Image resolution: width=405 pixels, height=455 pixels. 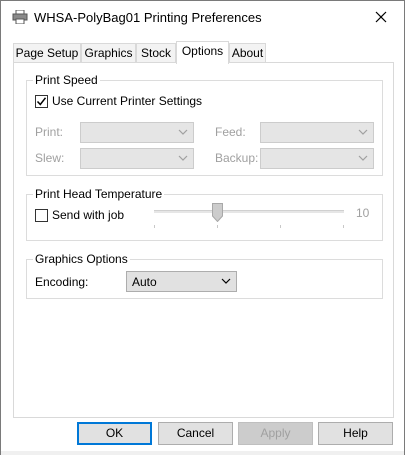 What do you see at coordinates (88, 215) in the screenshot?
I see `send-with-job-label: Send with job` at bounding box center [88, 215].